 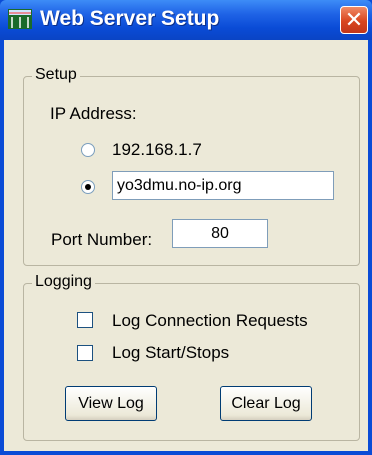 What do you see at coordinates (93, 113) in the screenshot?
I see `ip-address-label: IP Address:` at bounding box center [93, 113].